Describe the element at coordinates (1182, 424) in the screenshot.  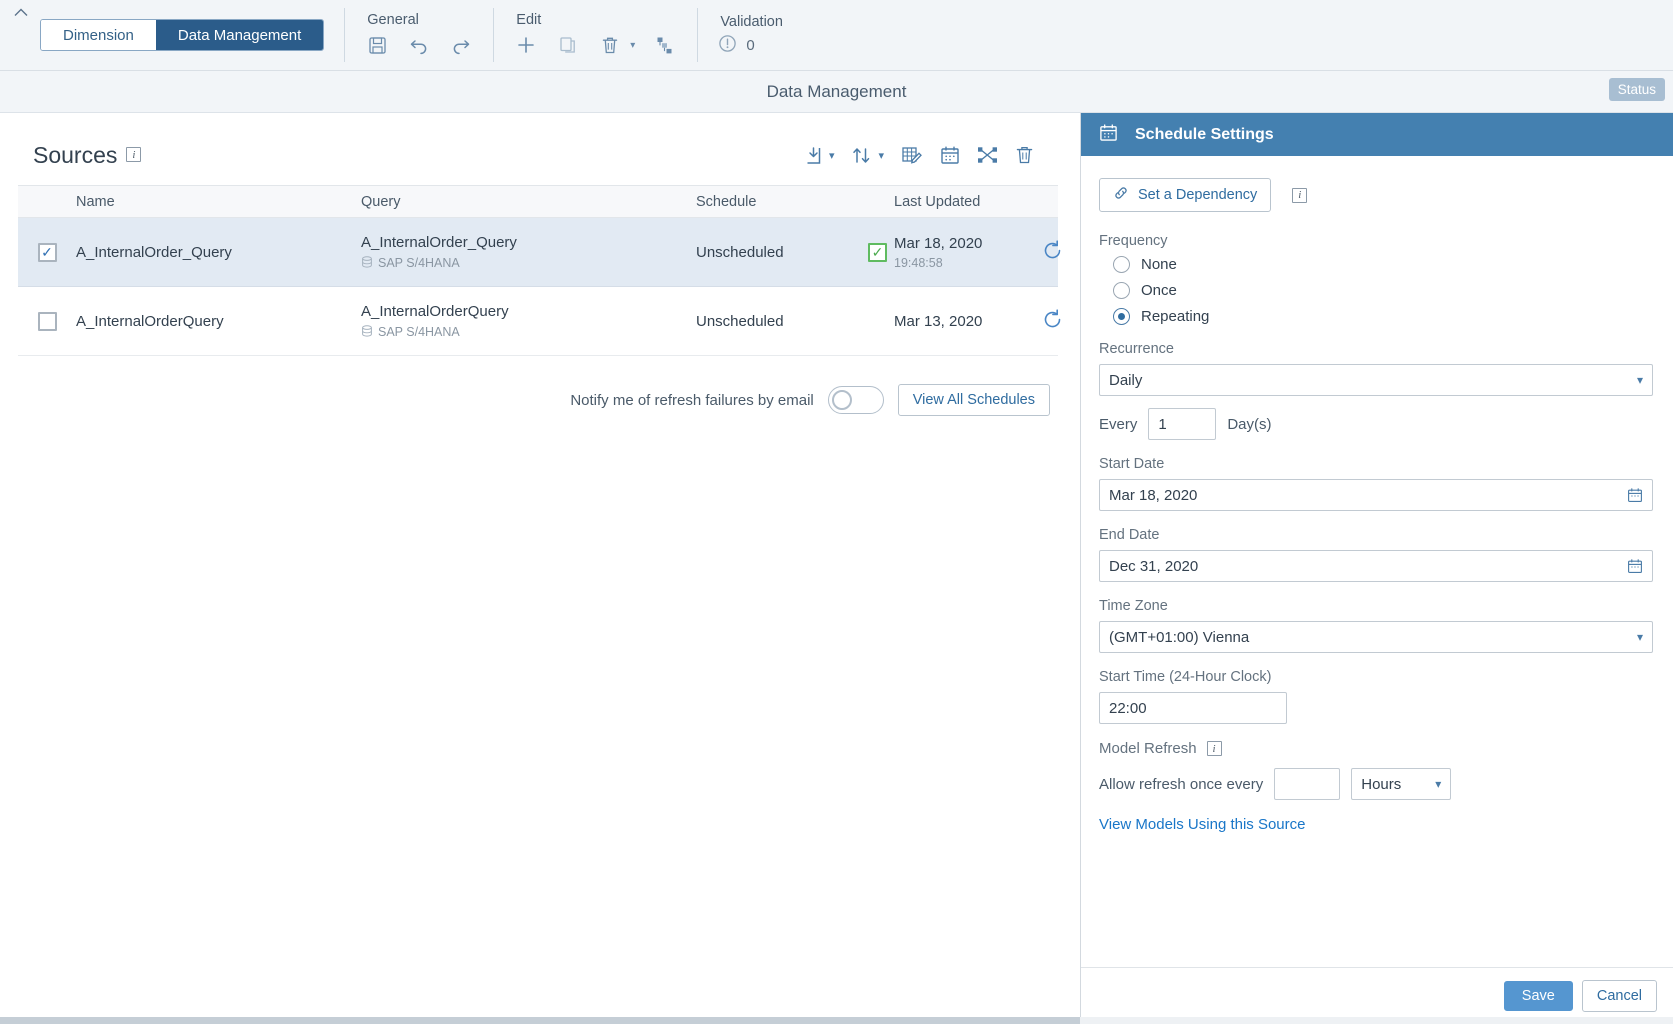
I see `every-input: 1` at that location.